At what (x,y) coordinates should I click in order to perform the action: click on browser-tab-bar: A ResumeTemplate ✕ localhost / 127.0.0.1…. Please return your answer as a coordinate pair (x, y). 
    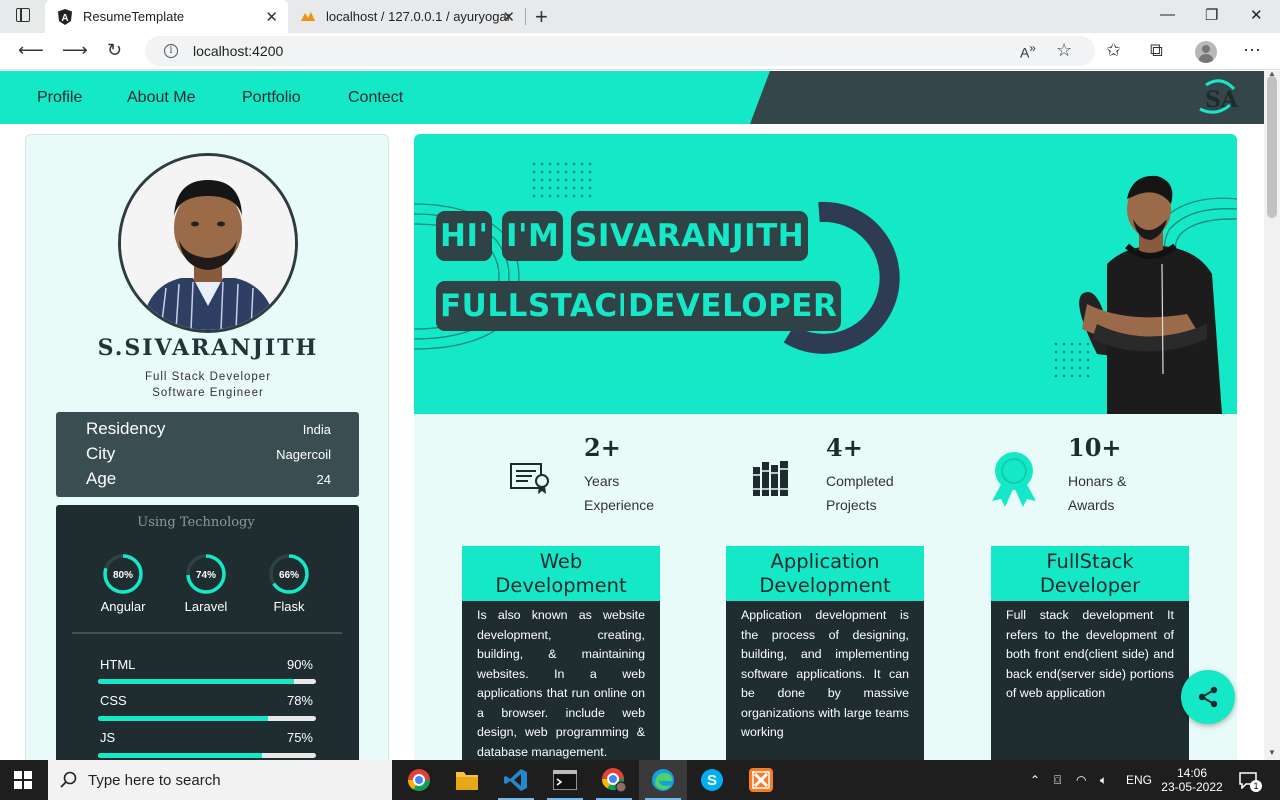
    Looking at the image, I should click on (640, 16).